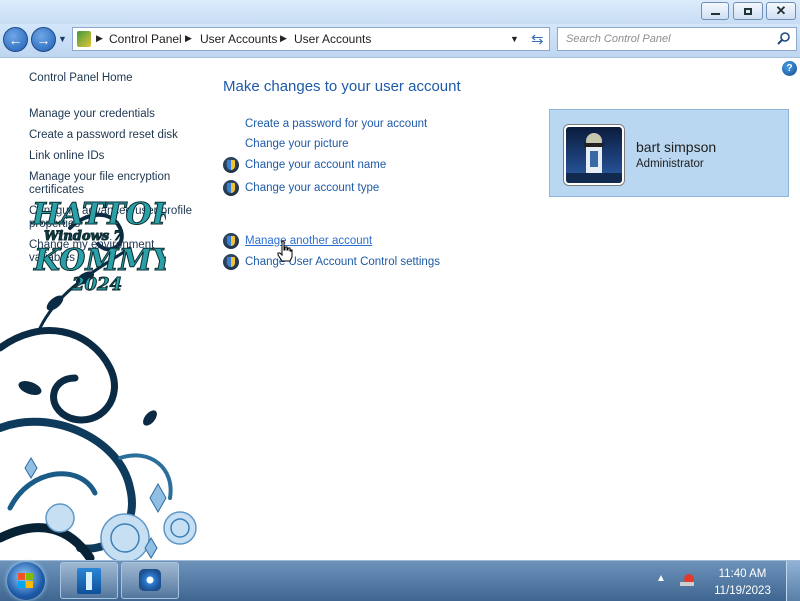  I want to click on search-input: Search Control Panel, so click(677, 39).